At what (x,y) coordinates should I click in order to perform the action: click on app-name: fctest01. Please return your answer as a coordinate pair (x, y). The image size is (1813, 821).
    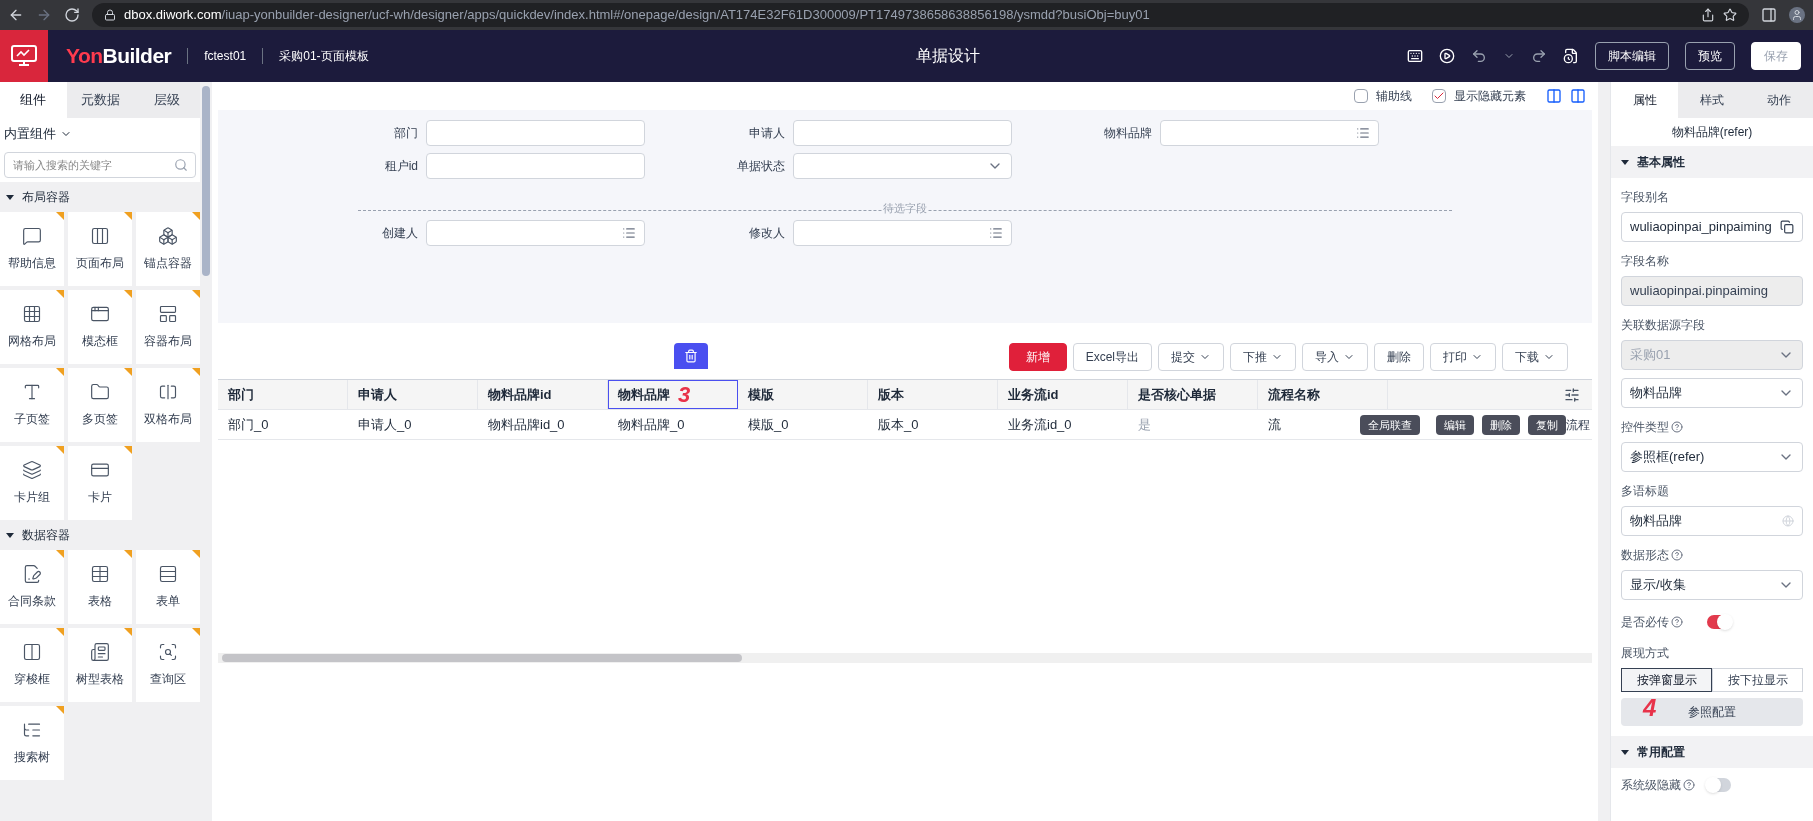
    Looking at the image, I should click on (225, 56).